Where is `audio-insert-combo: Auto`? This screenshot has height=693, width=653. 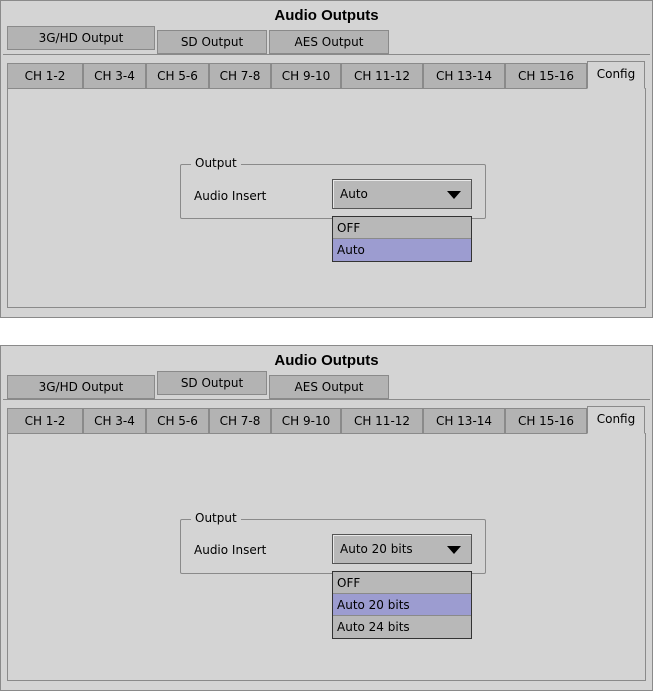 audio-insert-combo: Auto is located at coordinates (402, 194).